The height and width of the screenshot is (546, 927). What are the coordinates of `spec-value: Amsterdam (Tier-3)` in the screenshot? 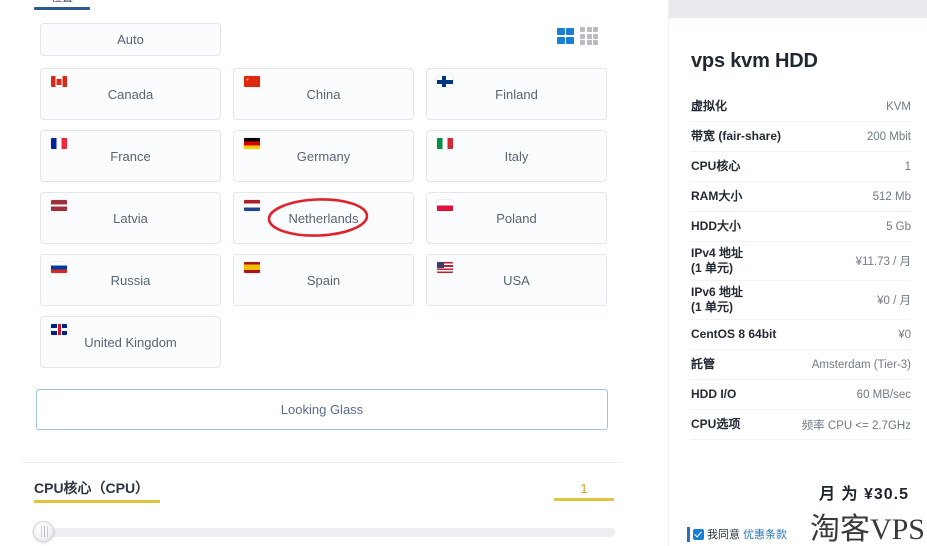 It's located at (861, 364).